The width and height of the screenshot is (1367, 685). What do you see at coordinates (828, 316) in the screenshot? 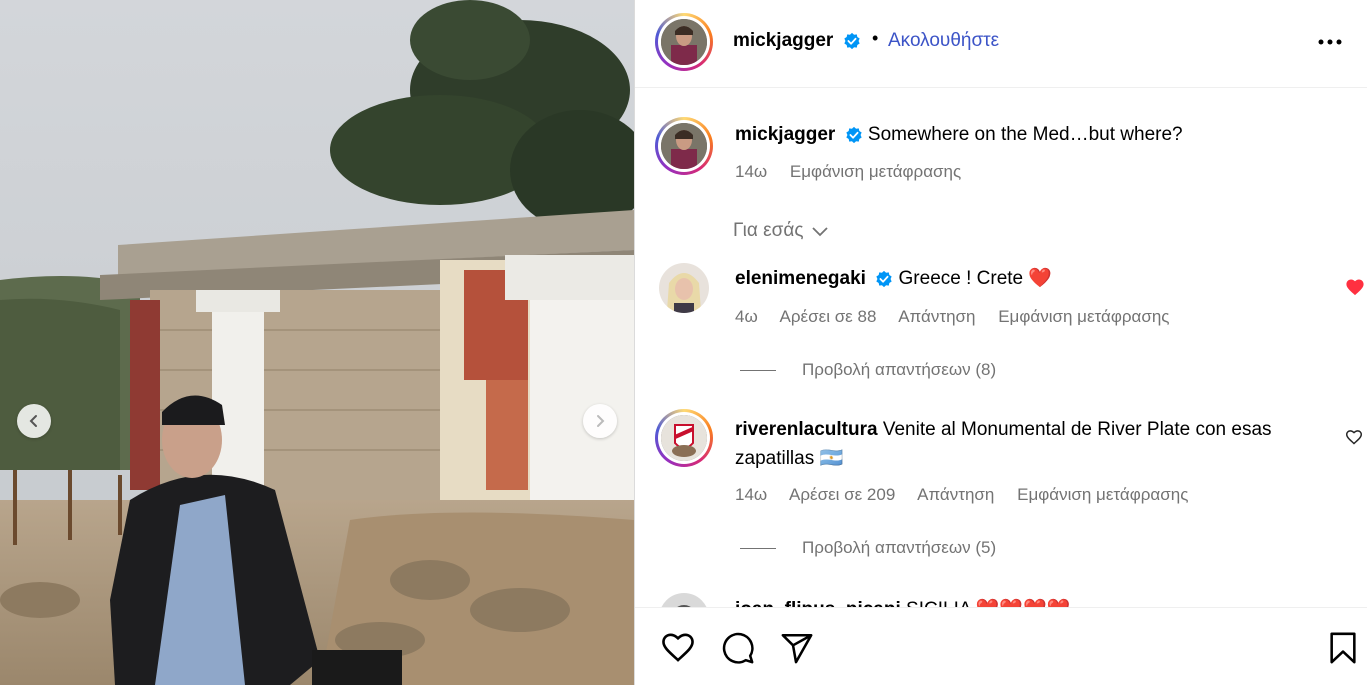
I see `comment-likes: Αρέσει σε 88` at bounding box center [828, 316].